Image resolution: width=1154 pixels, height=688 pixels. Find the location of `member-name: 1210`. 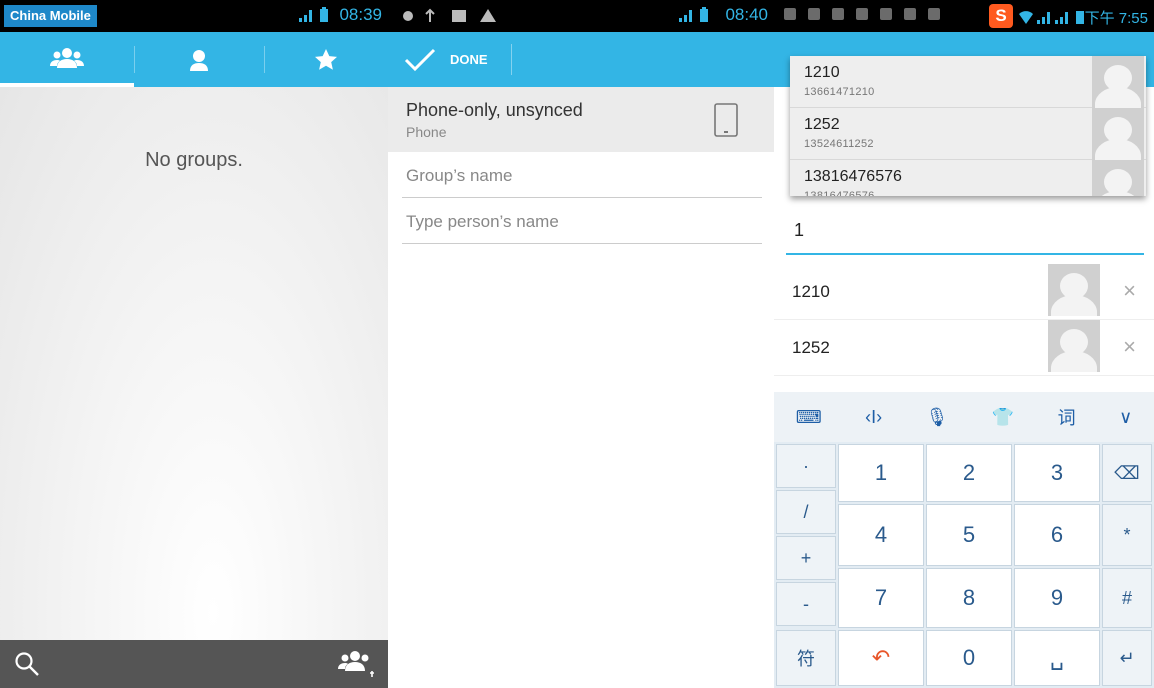

member-name: 1210 is located at coordinates (811, 291).